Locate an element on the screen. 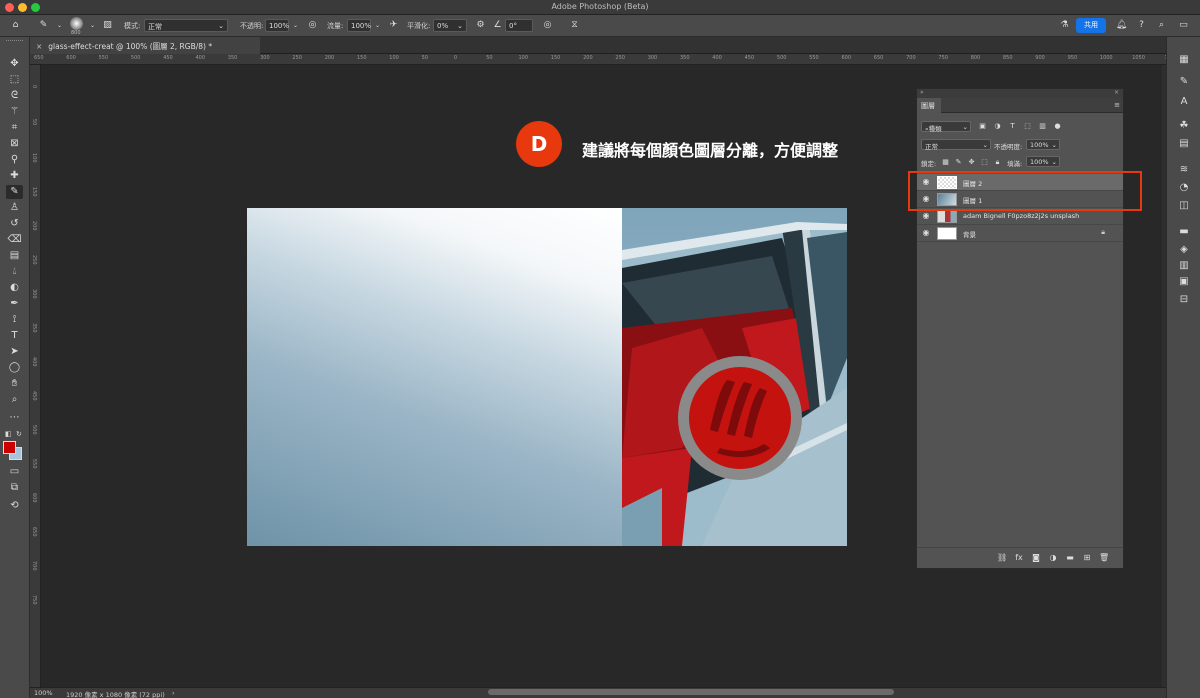 The width and height of the screenshot is (1200, 698). status-menu-icon: › is located at coordinates (173, 693).